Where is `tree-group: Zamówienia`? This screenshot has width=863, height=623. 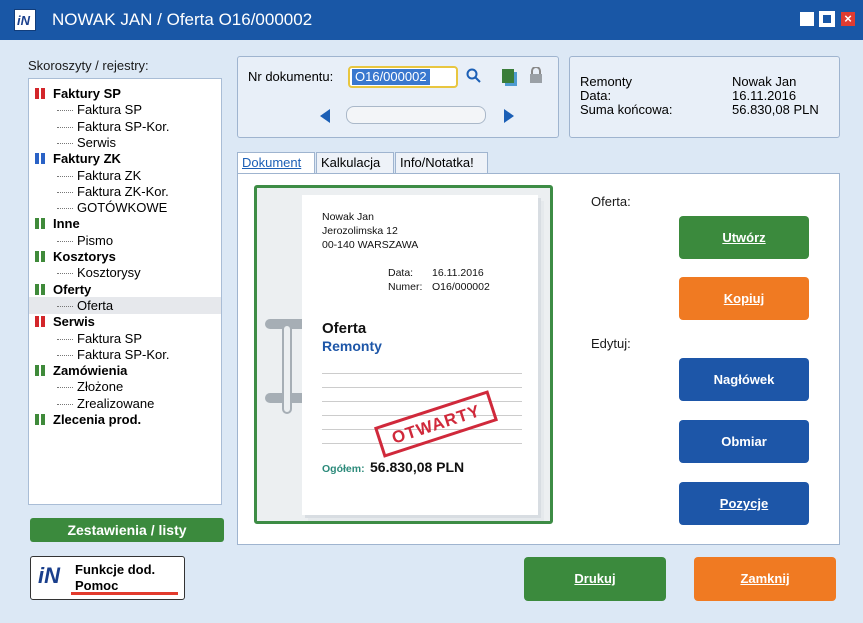
tree-group: Zamówienia is located at coordinates (125, 370).